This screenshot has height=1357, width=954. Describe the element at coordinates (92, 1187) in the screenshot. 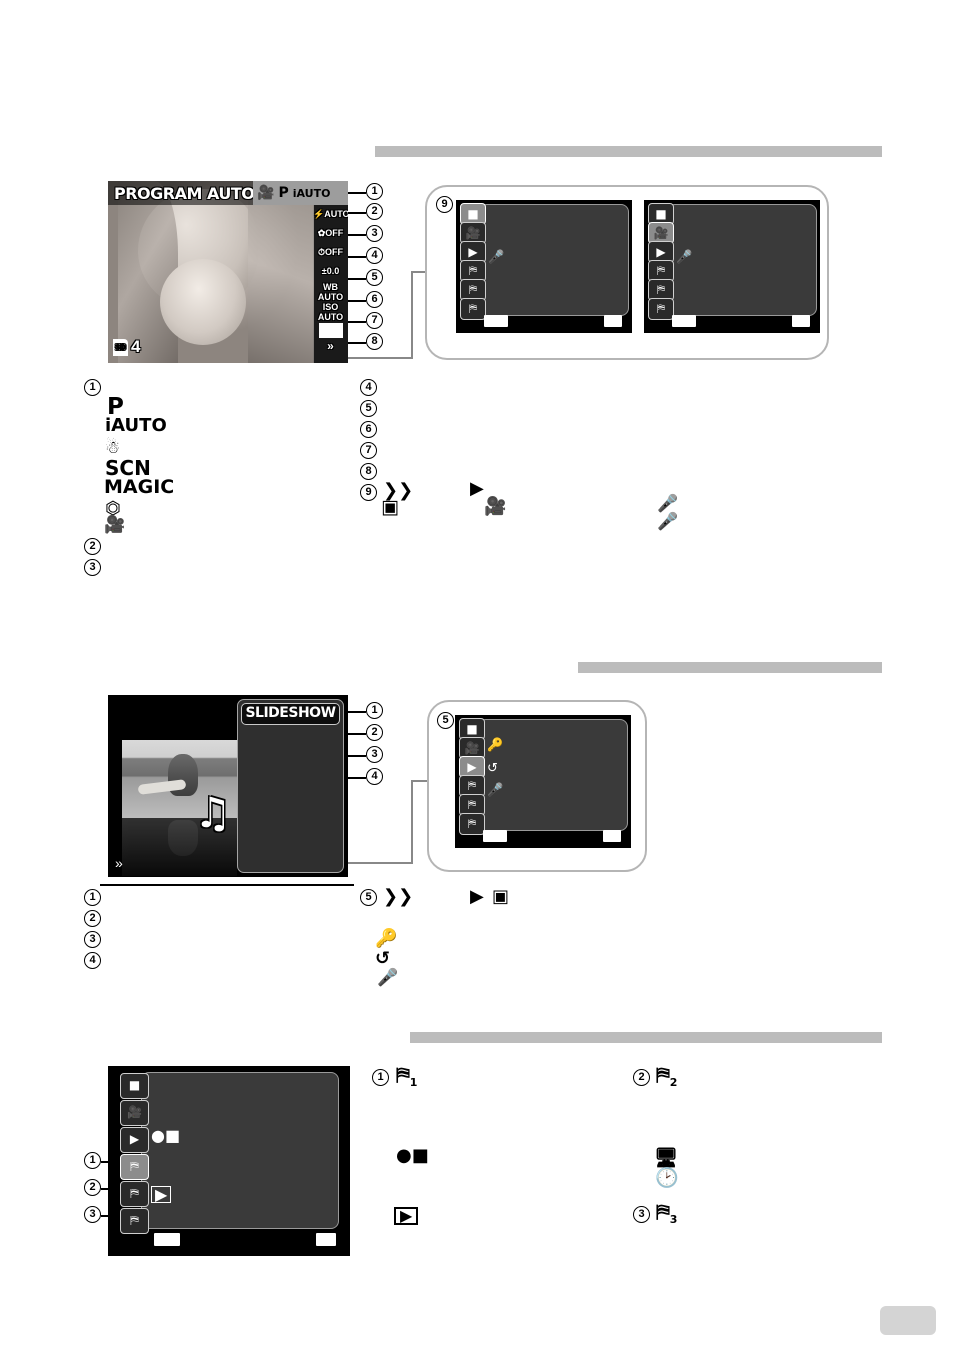

I see `callout-s3-2: 2` at that location.